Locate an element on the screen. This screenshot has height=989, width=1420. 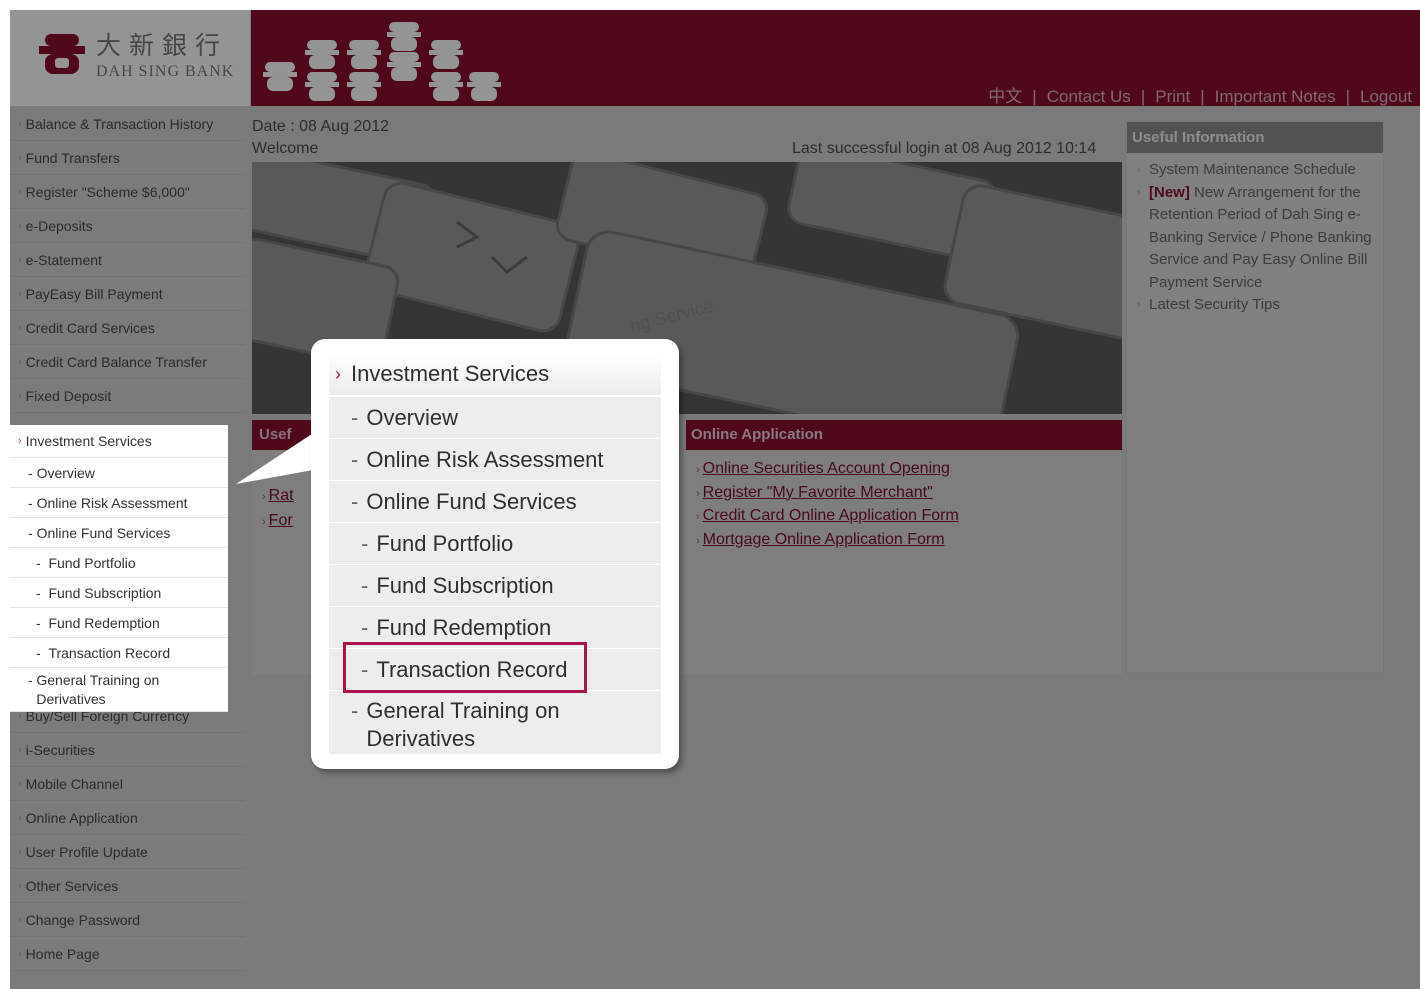
transaction-record-highlight is located at coordinates (465, 667).